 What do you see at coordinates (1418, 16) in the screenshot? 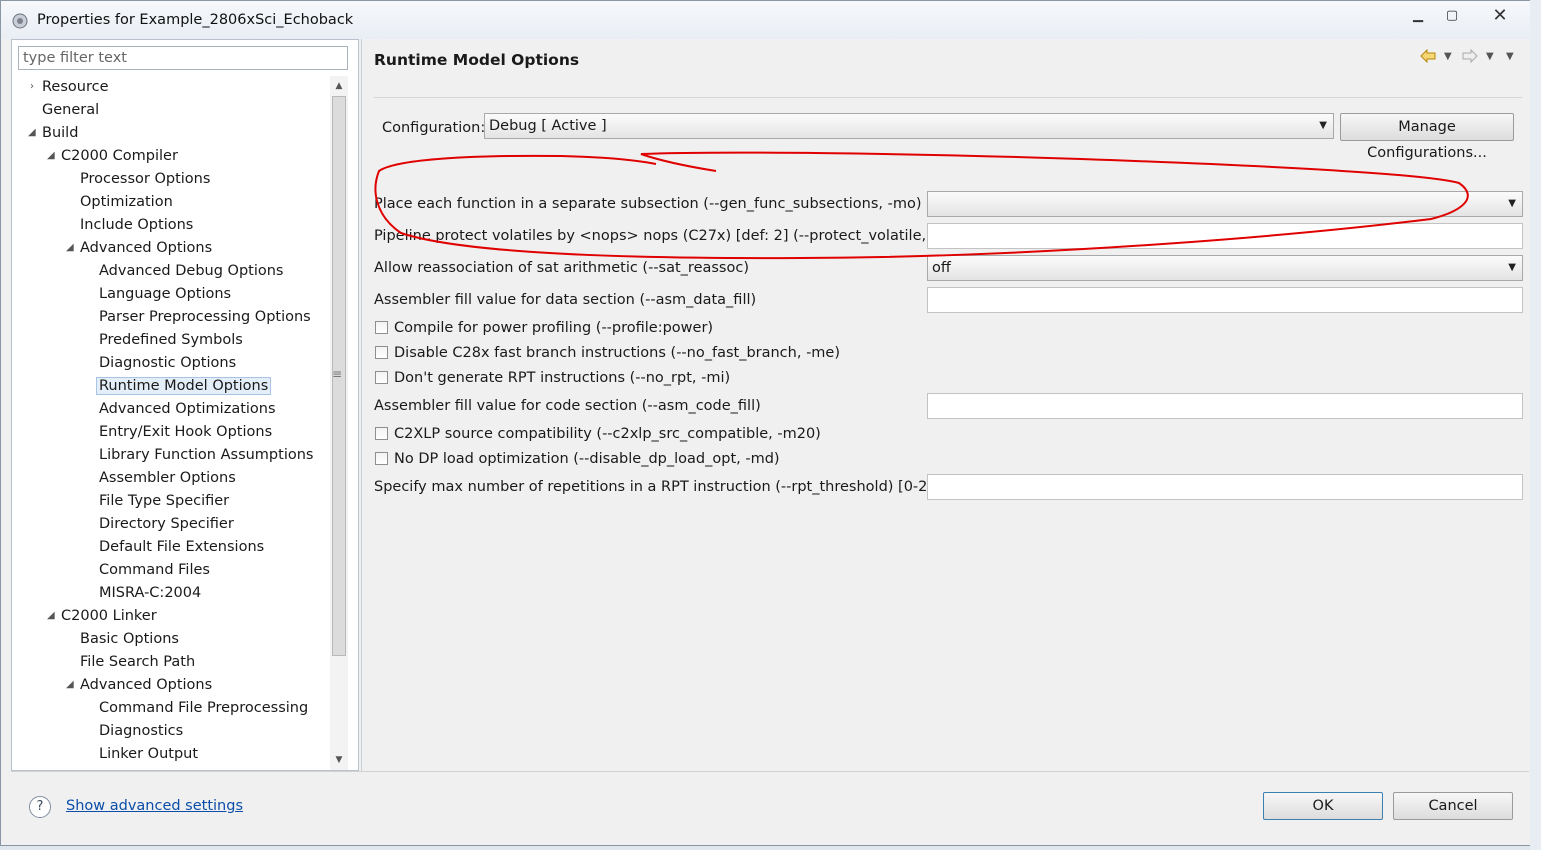
I see `minimize-button: ▁` at bounding box center [1418, 16].